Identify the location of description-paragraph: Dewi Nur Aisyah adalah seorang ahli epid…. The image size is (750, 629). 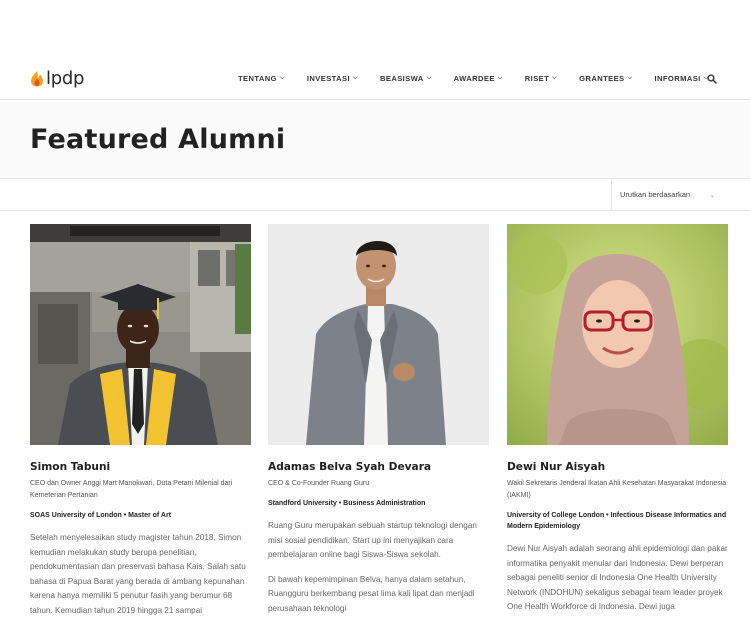
(617, 578).